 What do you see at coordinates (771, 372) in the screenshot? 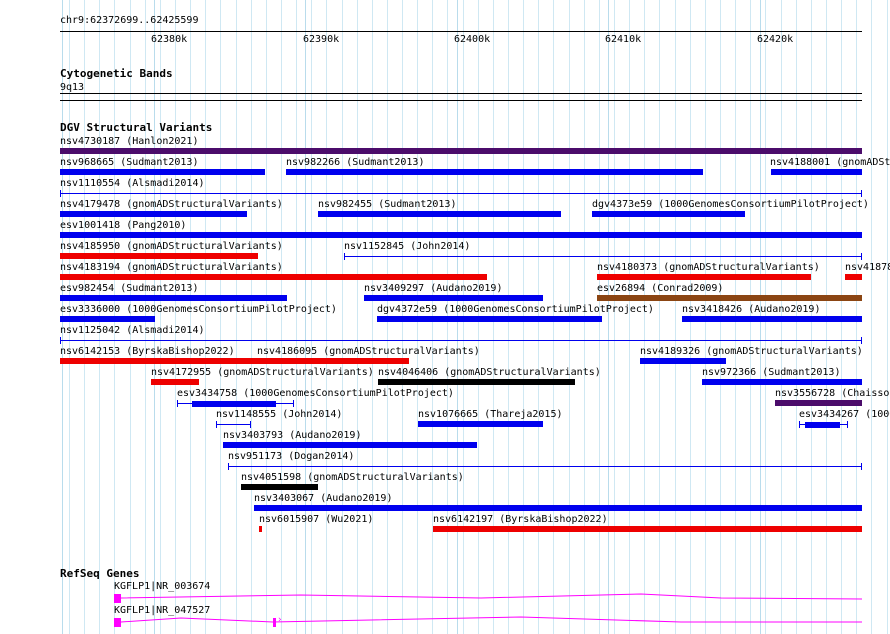
I see `variant-label: nsv972366 (Sudmant2013)` at bounding box center [771, 372].